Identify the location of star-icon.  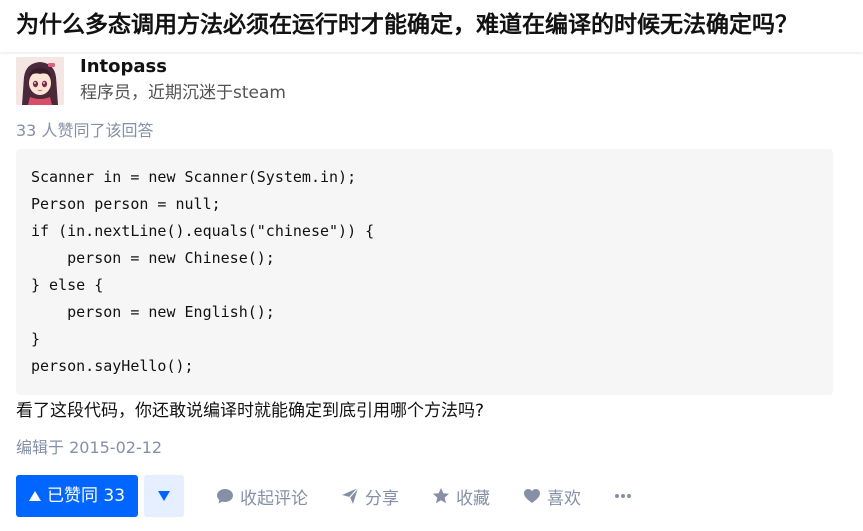
(441, 496).